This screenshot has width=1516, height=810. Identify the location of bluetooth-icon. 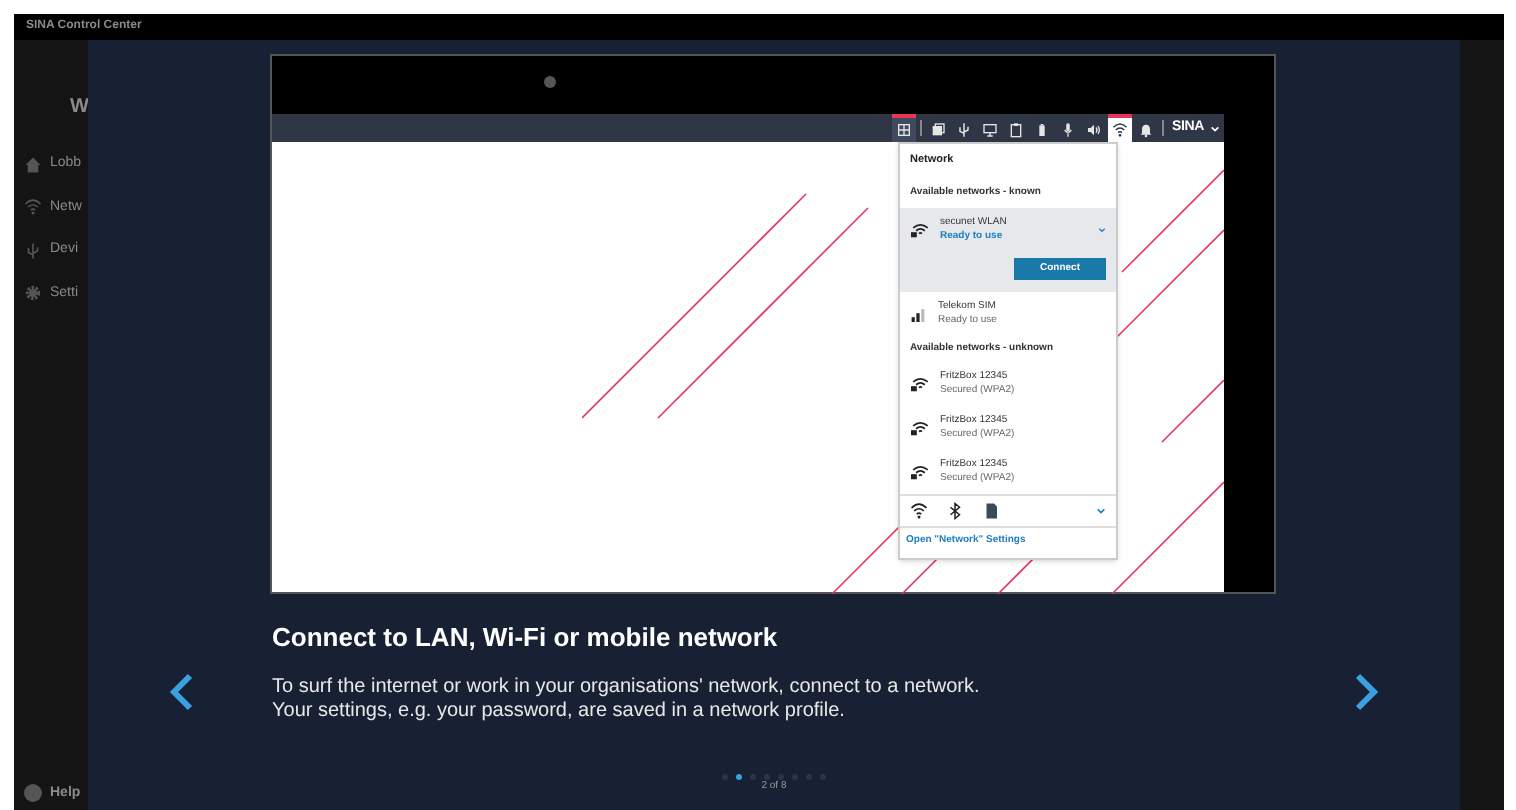
(955, 511).